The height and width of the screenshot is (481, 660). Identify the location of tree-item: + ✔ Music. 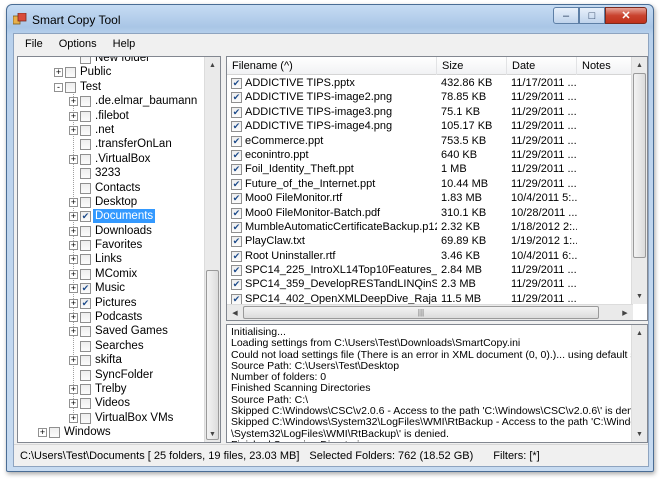
(112, 288).